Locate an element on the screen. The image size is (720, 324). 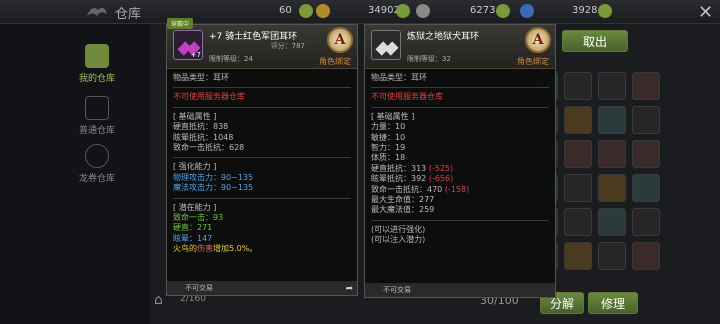
base-stats-header: [ 基础属性 ] is located at coordinates (393, 116).